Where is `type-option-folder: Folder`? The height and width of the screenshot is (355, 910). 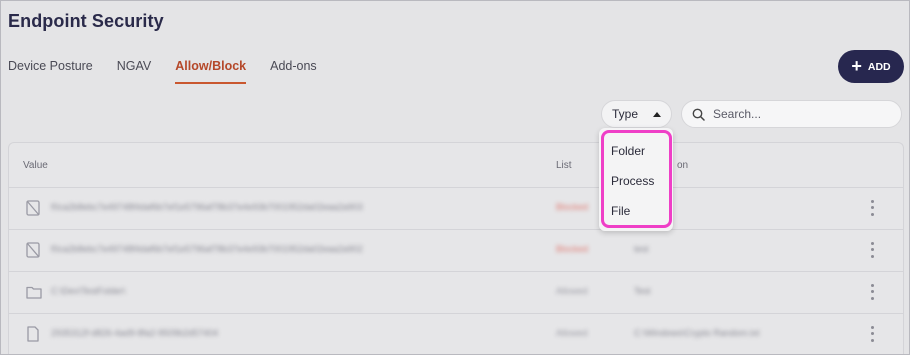 type-option-folder: Folder is located at coordinates (628, 151).